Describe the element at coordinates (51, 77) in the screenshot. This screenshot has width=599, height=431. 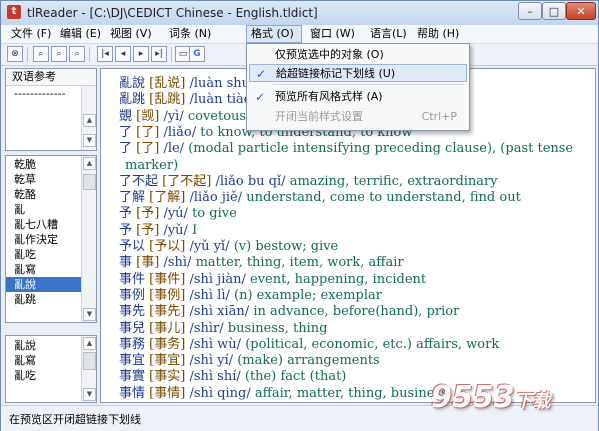
I see `reference-panel-header: 双语参考` at that location.